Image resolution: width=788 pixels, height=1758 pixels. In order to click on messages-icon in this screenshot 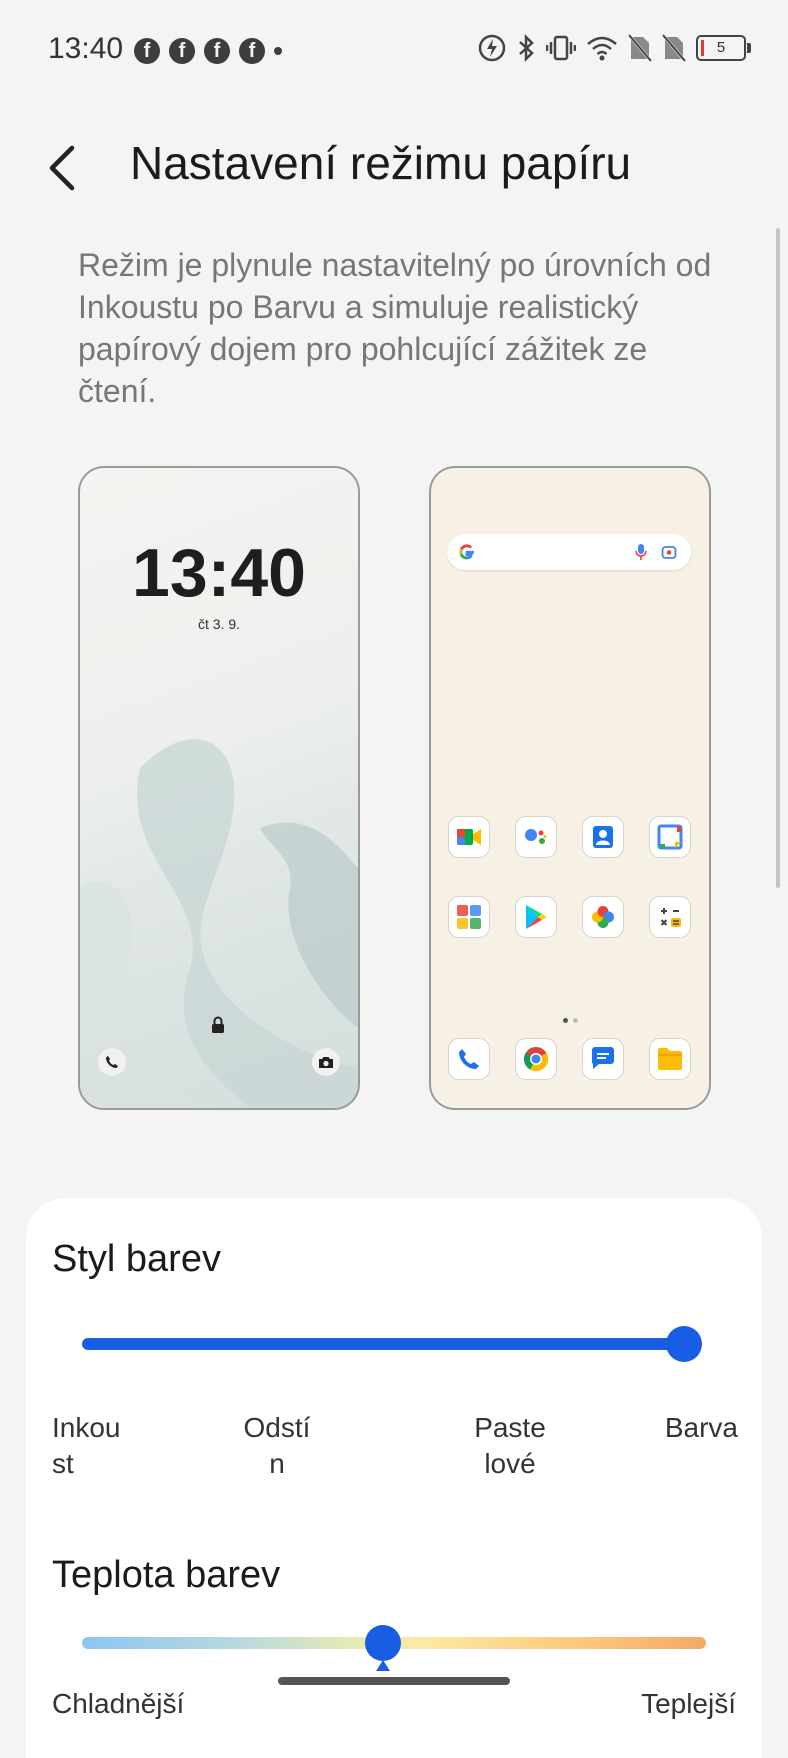, I will do `click(602, 1058)`.